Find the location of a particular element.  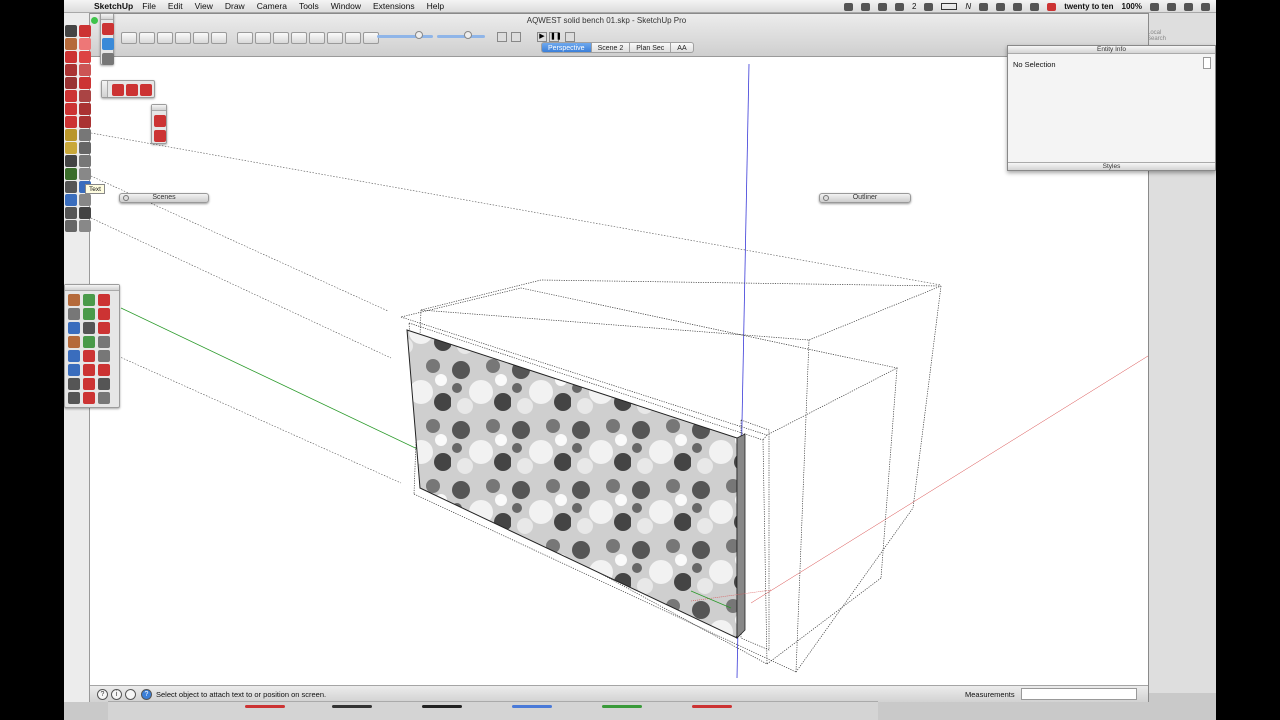

circle-icon is located at coordinates (71, 70).